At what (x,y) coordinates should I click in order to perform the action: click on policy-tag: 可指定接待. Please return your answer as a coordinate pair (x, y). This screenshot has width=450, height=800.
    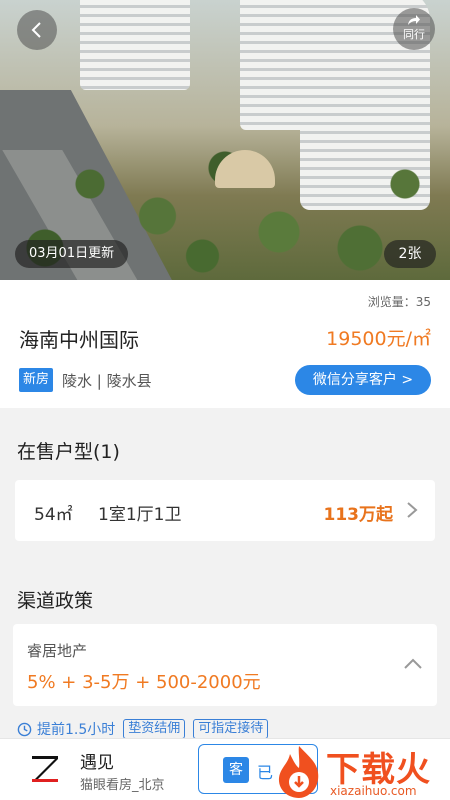
    Looking at the image, I should click on (231, 729).